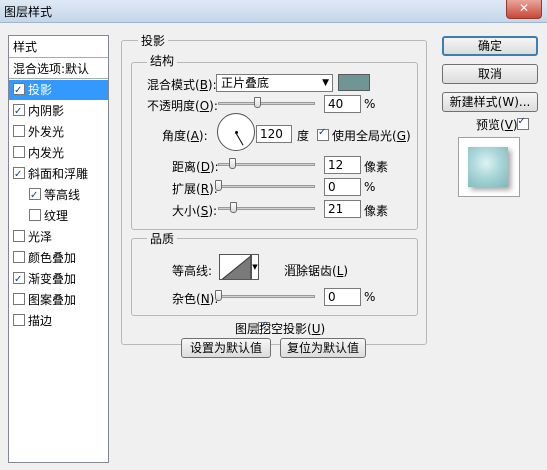 The image size is (547, 470). What do you see at coordinates (342, 209) in the screenshot?
I see `size-input: 21` at bounding box center [342, 209].